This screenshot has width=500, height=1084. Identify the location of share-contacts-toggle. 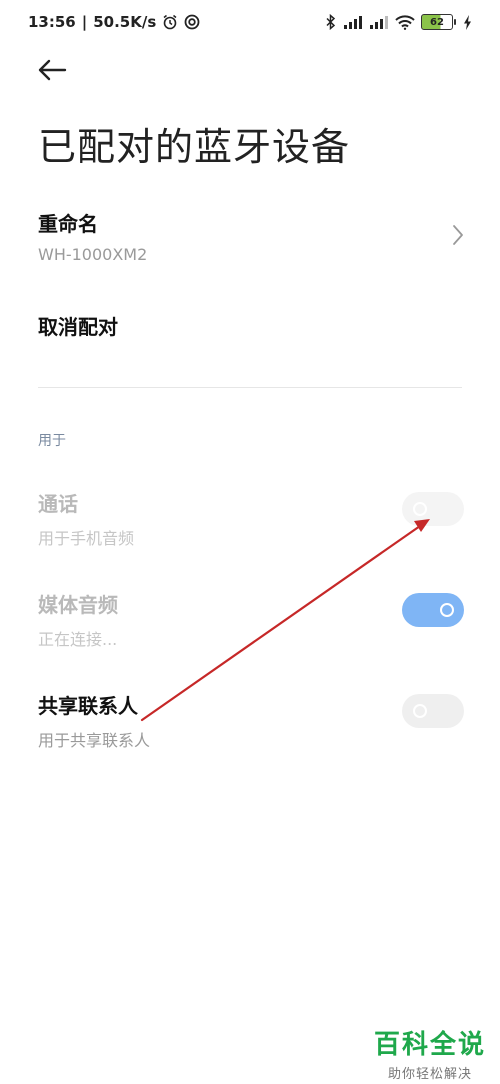
(433, 711).